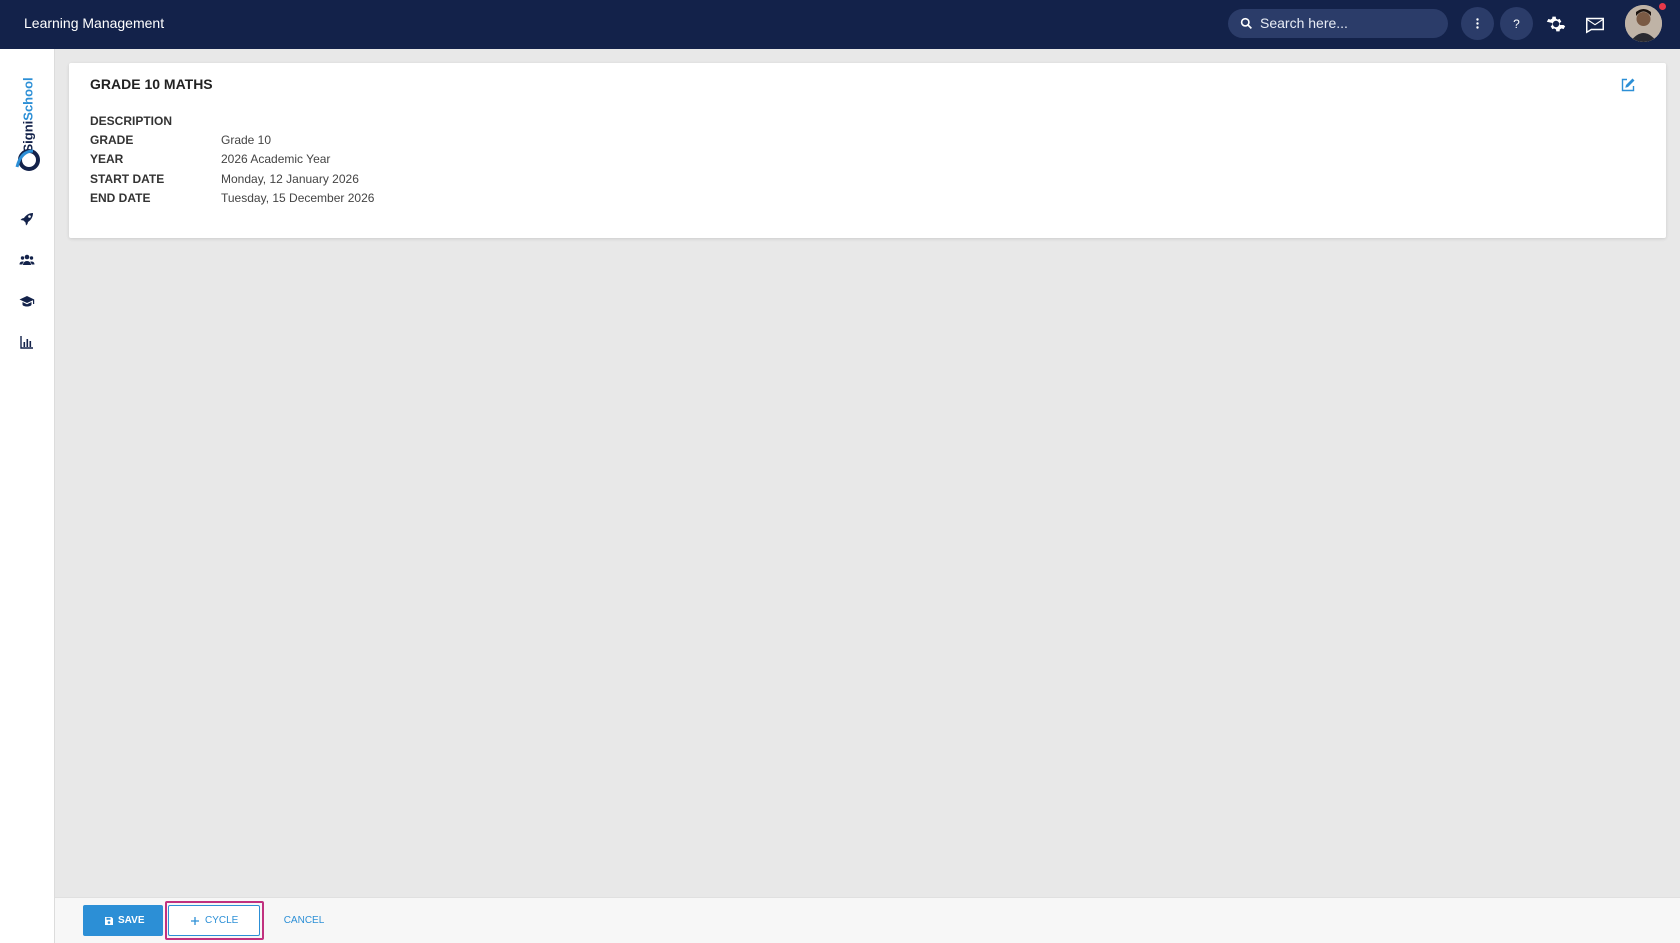 The image size is (1680, 943). I want to click on notification-dot, so click(1662, 6).